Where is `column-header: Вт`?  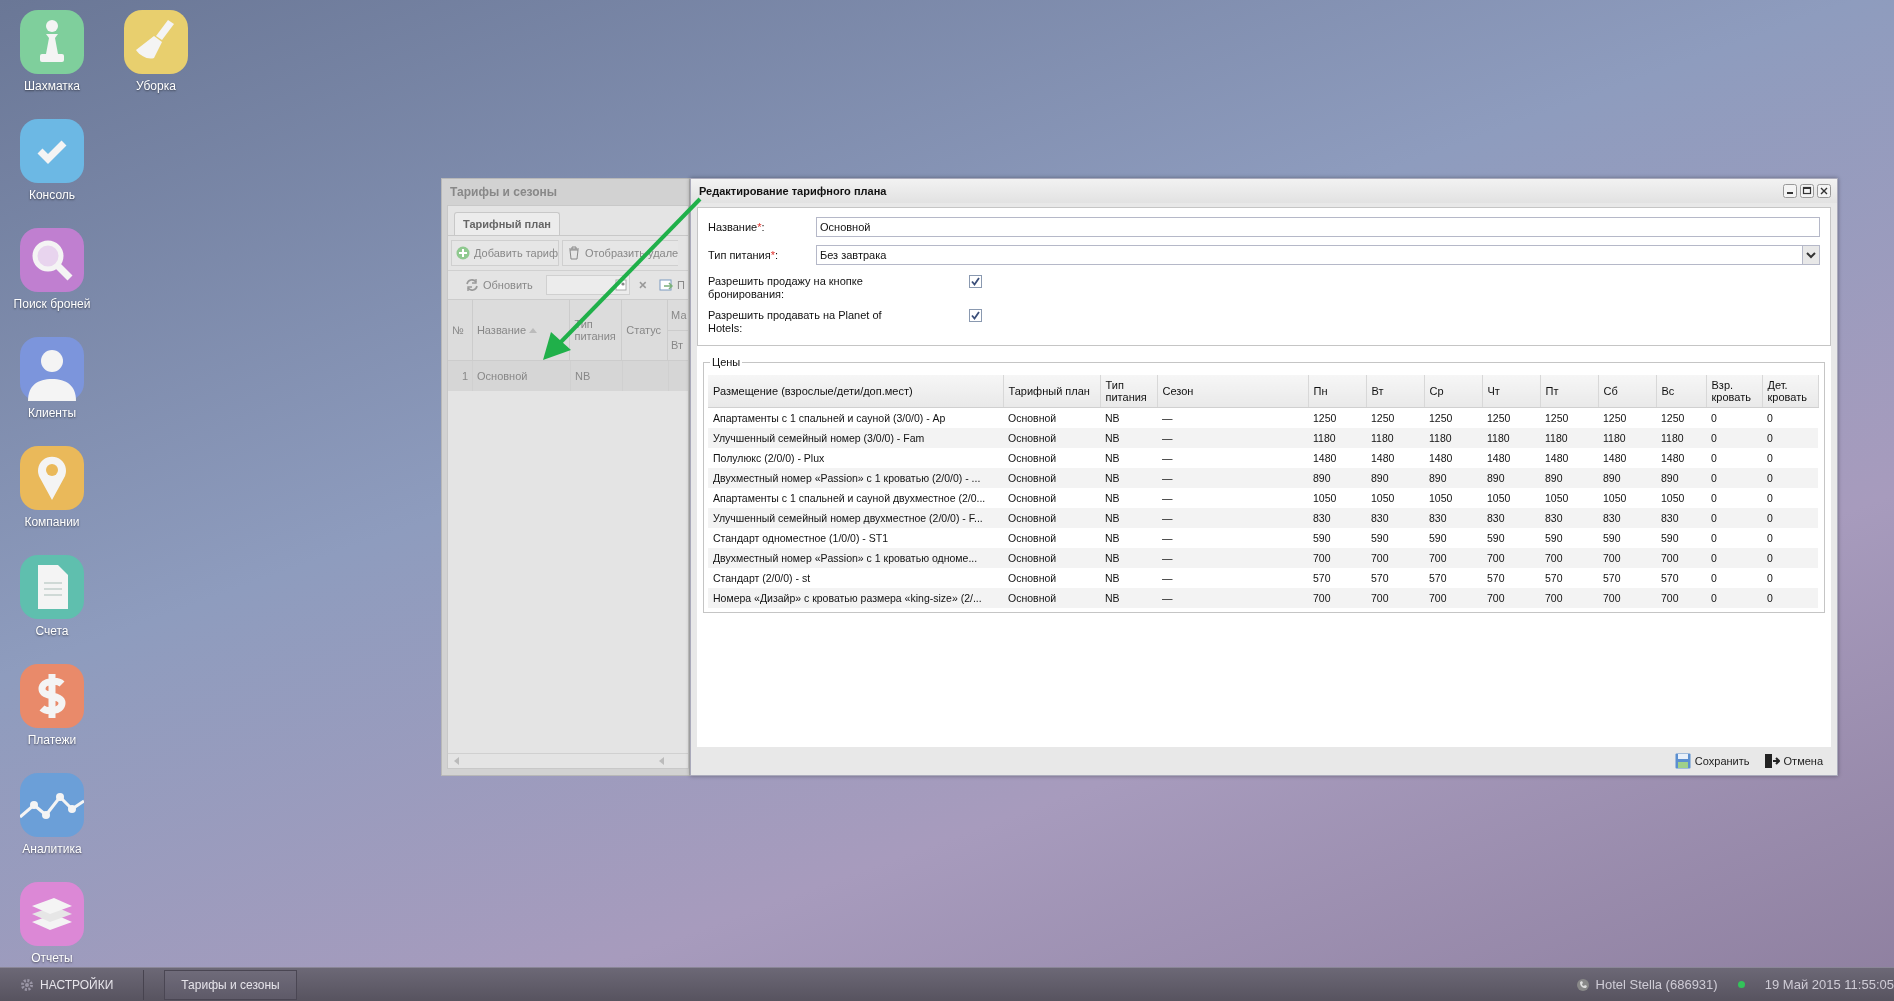
column-header: Вт is located at coordinates (1395, 391).